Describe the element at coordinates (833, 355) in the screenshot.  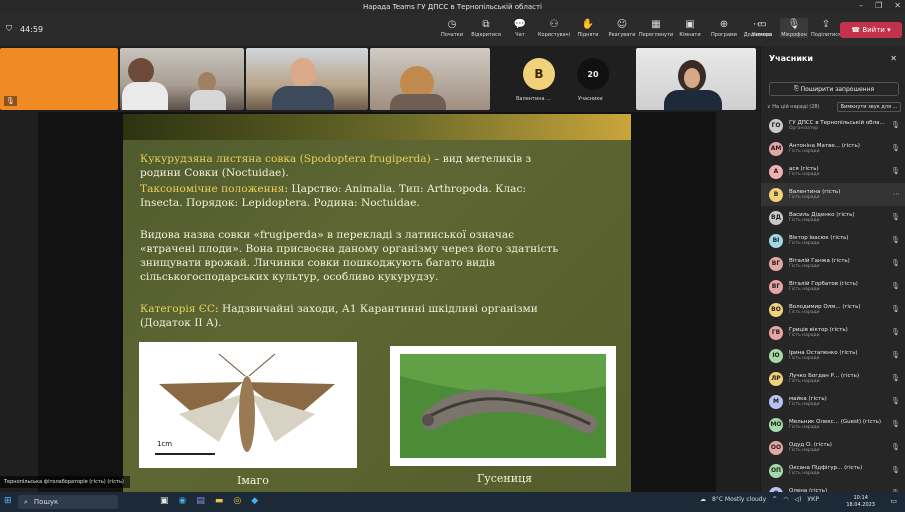
I see `participant-item: ІО Ірина Остапенко (гість) Гість наради 🎙` at that location.